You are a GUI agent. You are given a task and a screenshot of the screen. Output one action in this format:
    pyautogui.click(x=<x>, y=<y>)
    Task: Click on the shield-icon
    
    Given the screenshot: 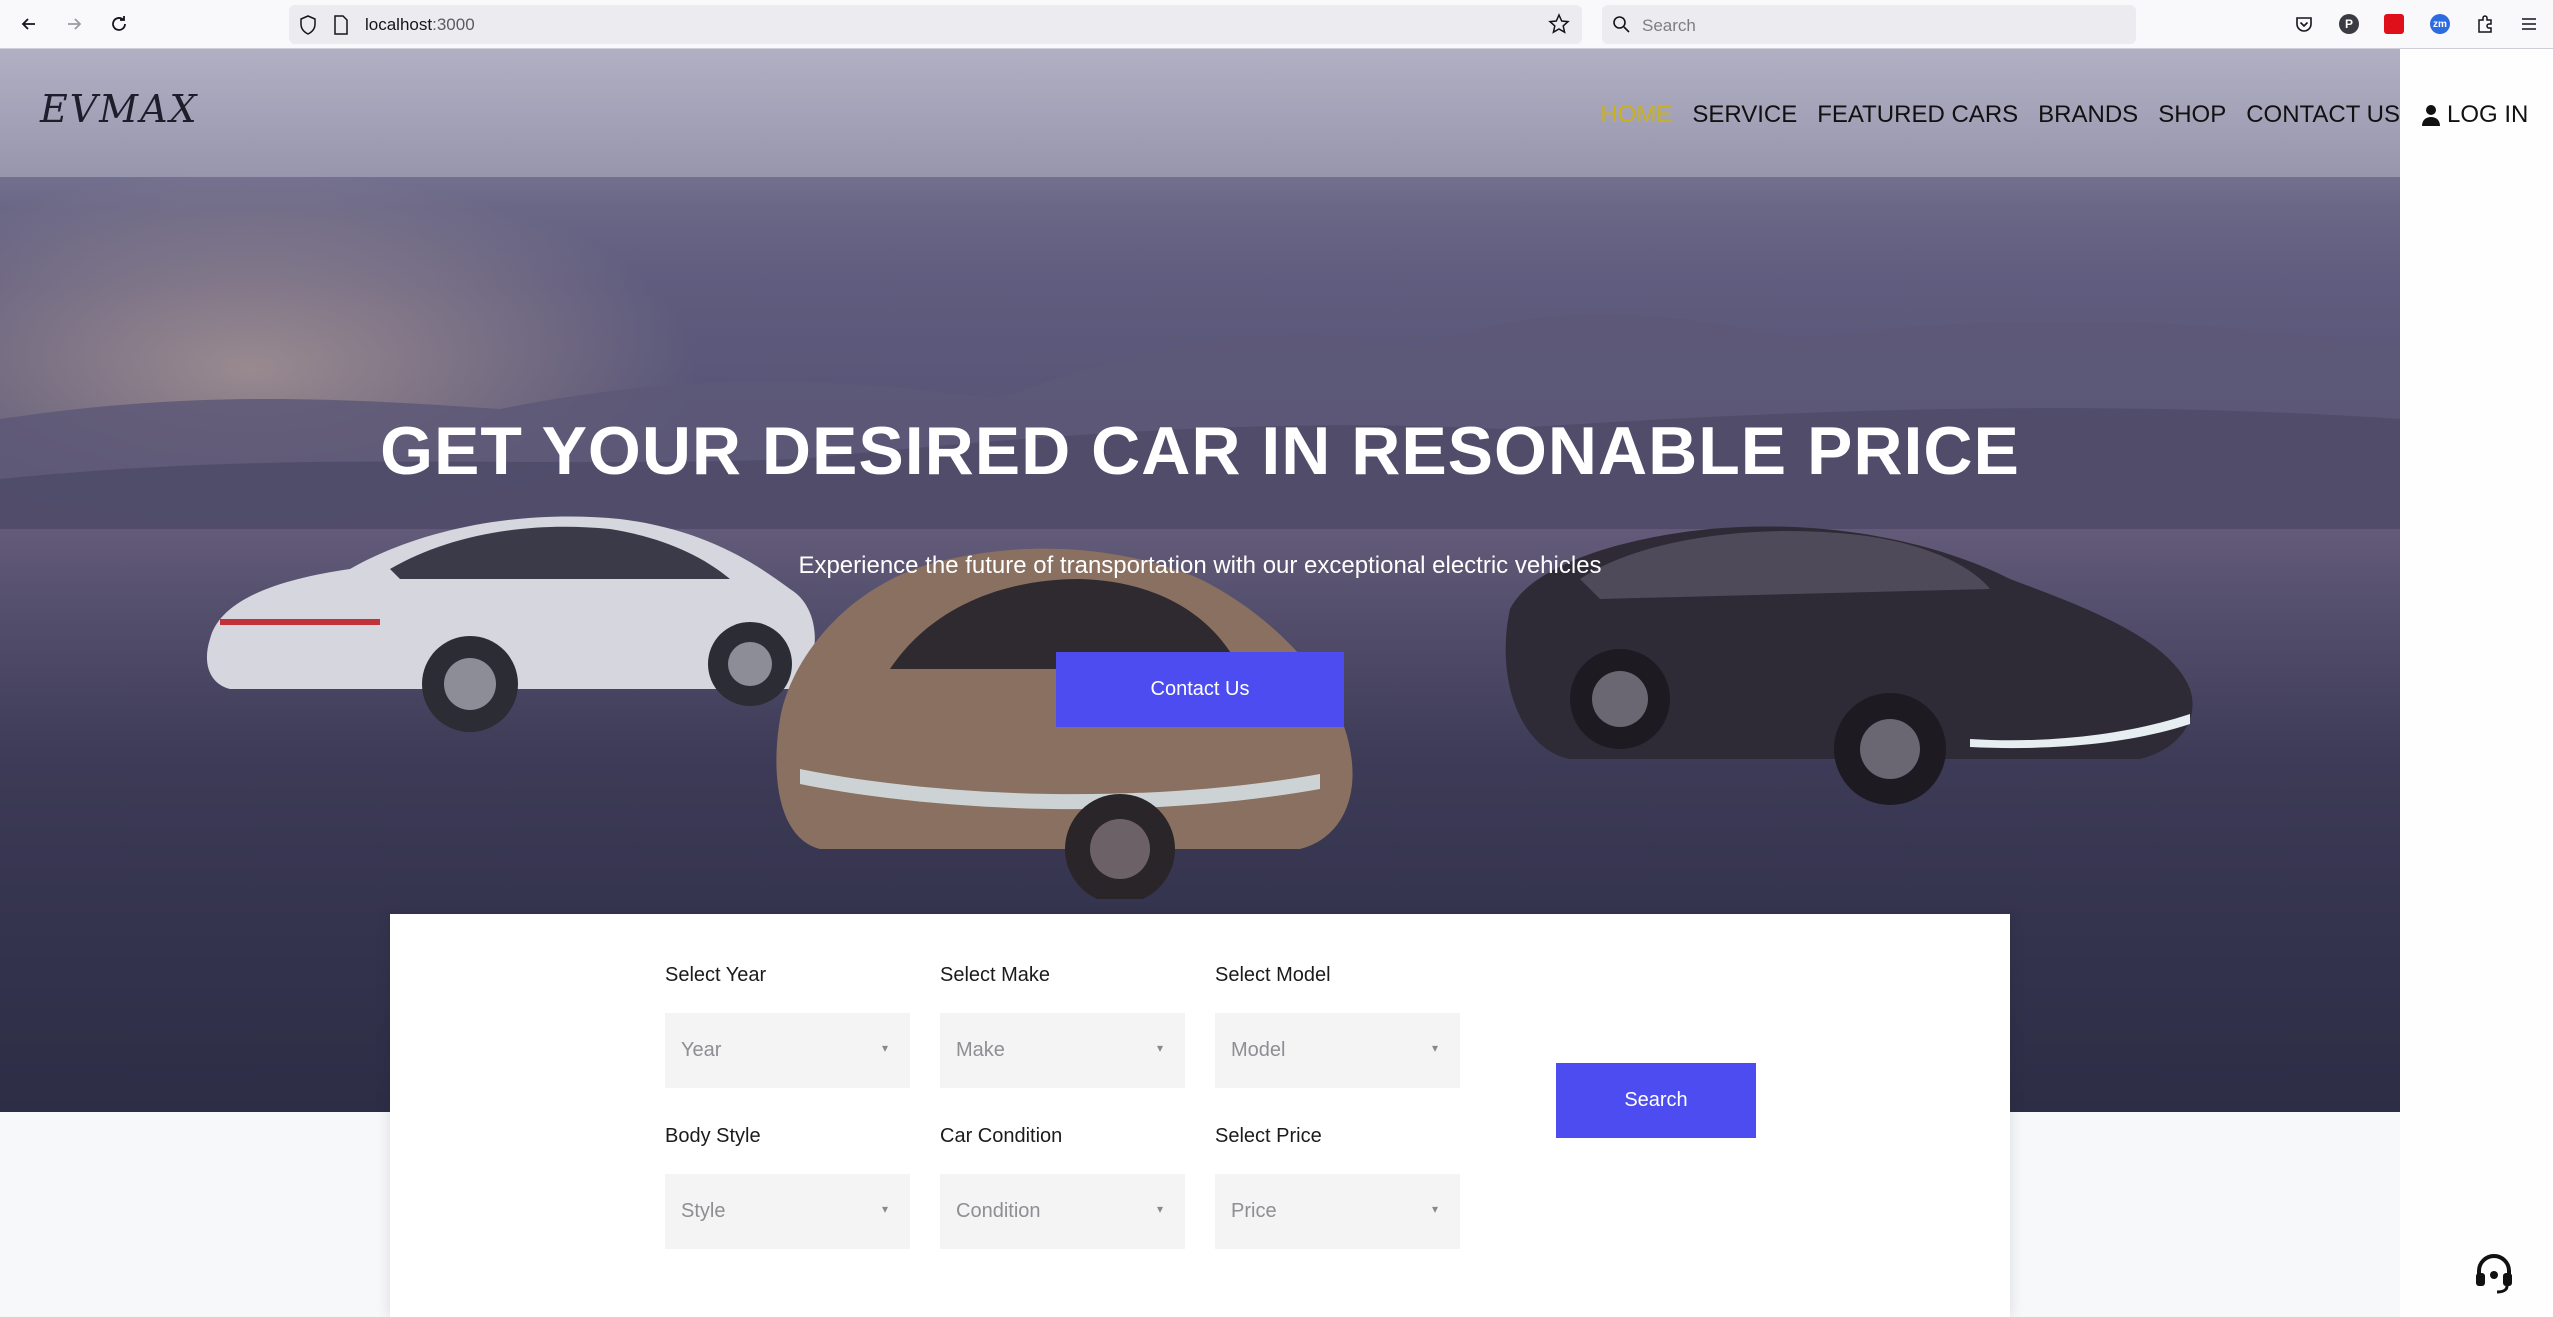 What is the action you would take?
    pyautogui.click(x=308, y=27)
    